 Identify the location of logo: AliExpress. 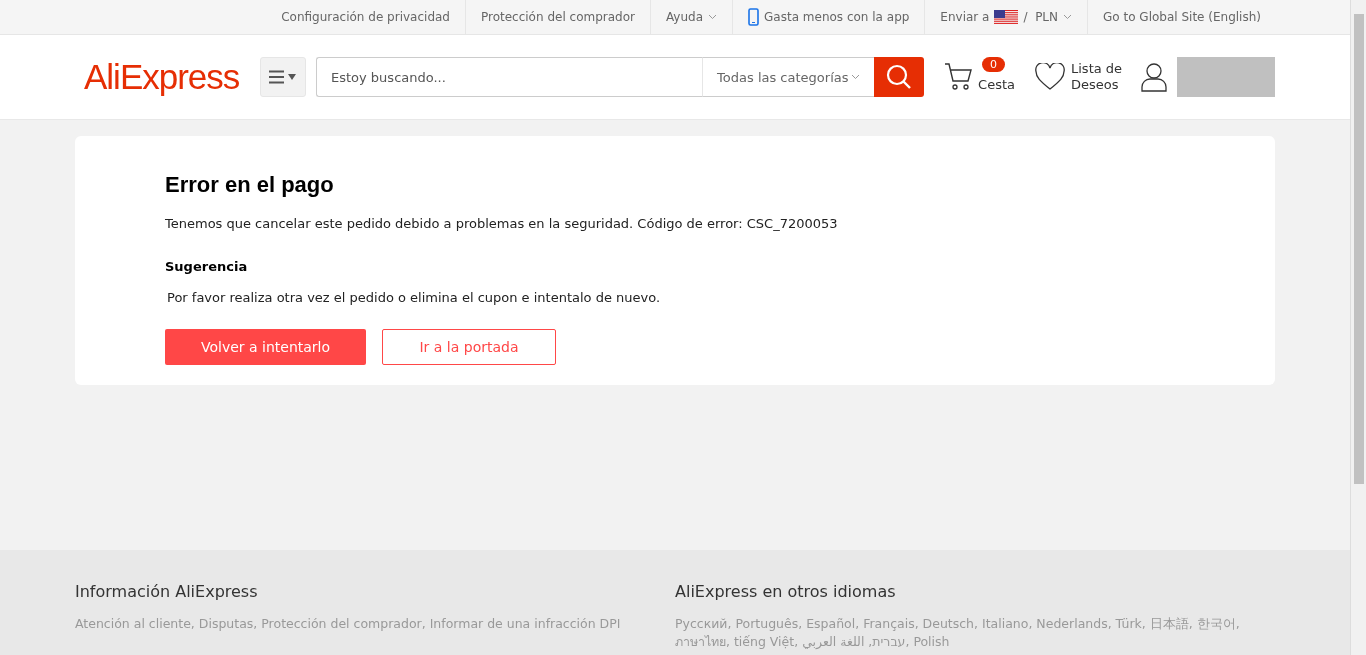
(167, 77).